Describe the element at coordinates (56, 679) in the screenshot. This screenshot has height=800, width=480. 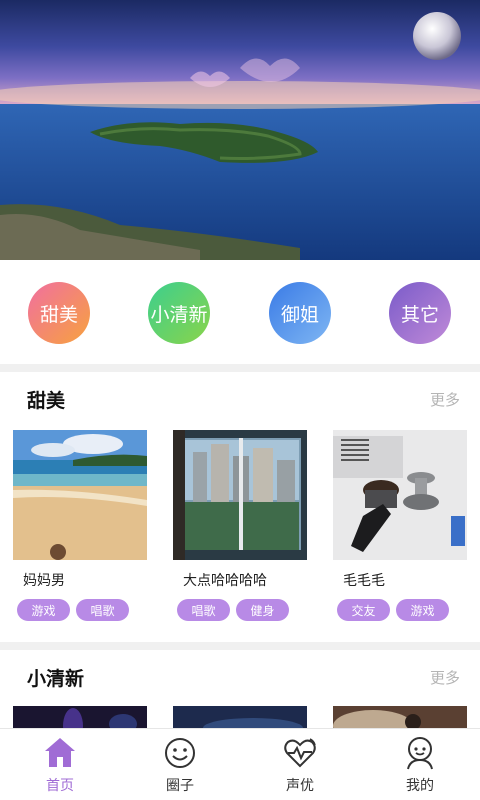
I see `section-title: 小清新` at that location.